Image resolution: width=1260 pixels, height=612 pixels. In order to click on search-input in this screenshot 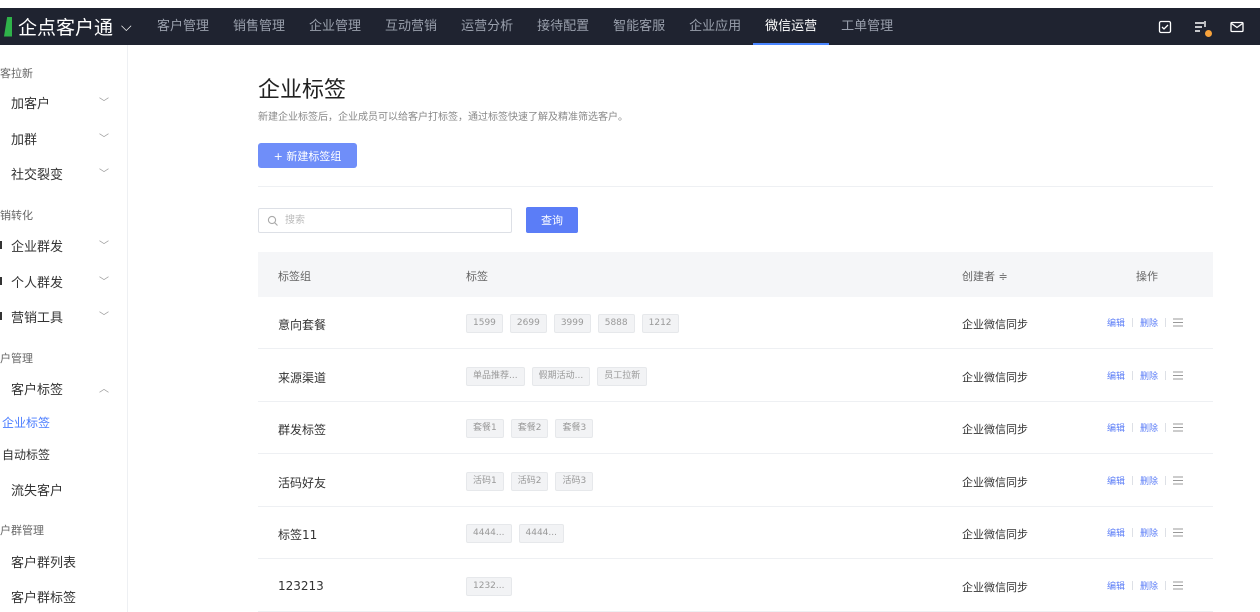, I will do `click(385, 220)`.